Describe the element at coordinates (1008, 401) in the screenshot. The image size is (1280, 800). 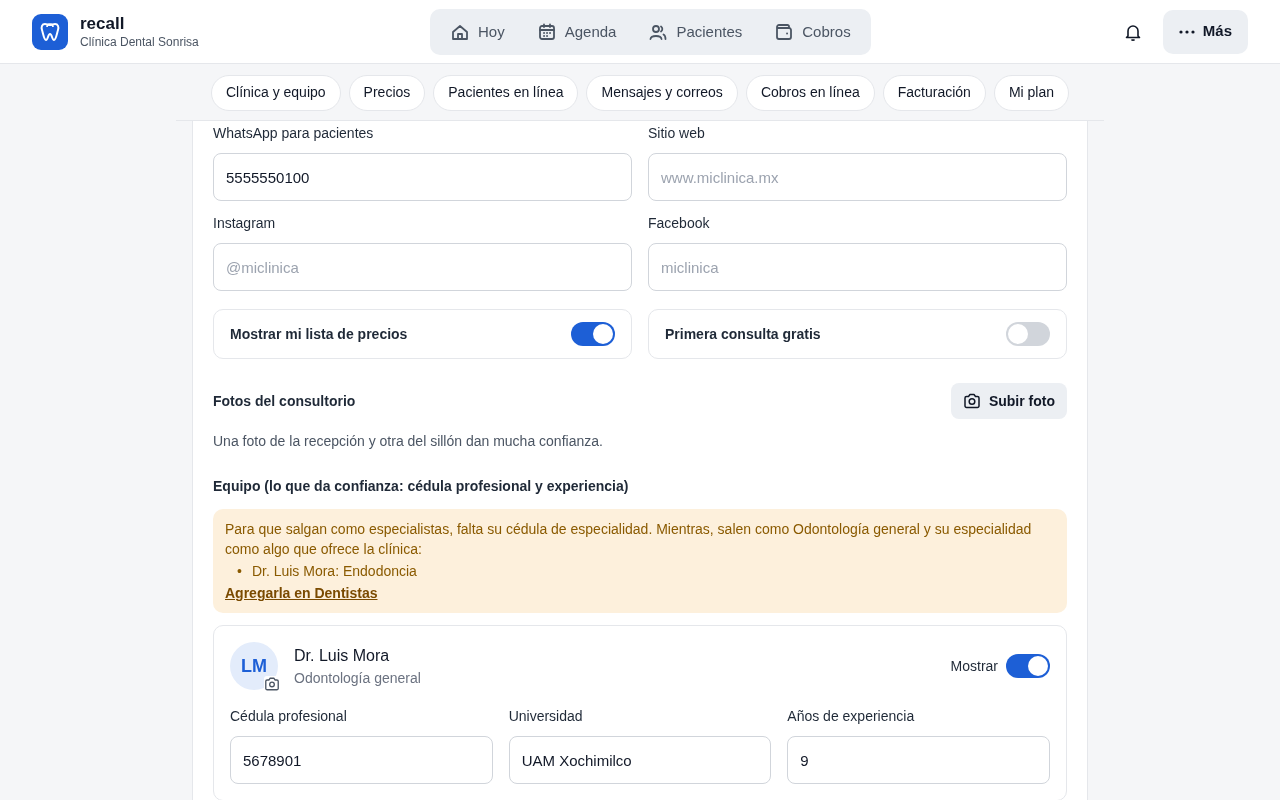
I see `upload-photo-button: Subir foto` at that location.